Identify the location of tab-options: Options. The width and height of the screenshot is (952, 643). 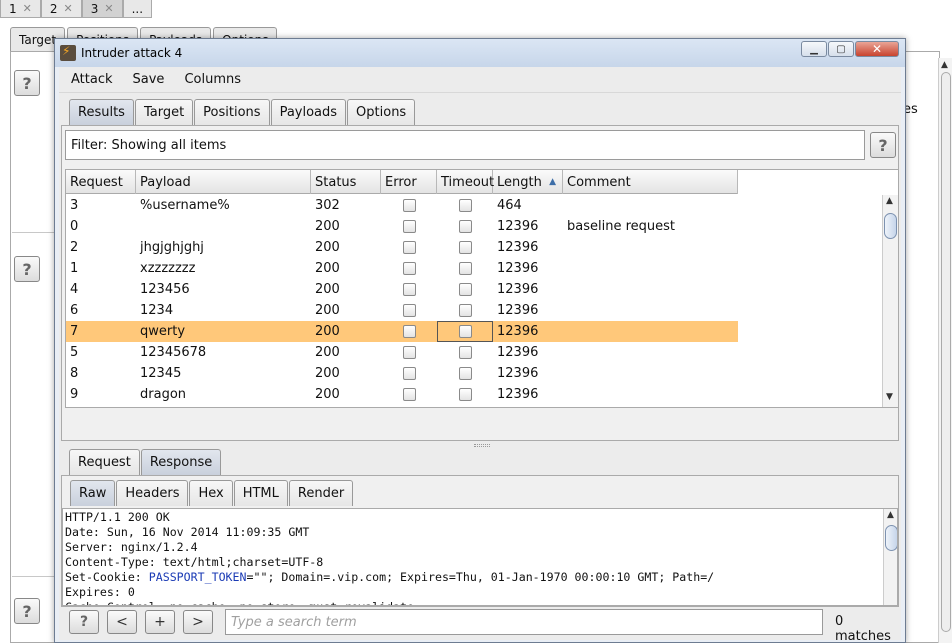
(381, 112).